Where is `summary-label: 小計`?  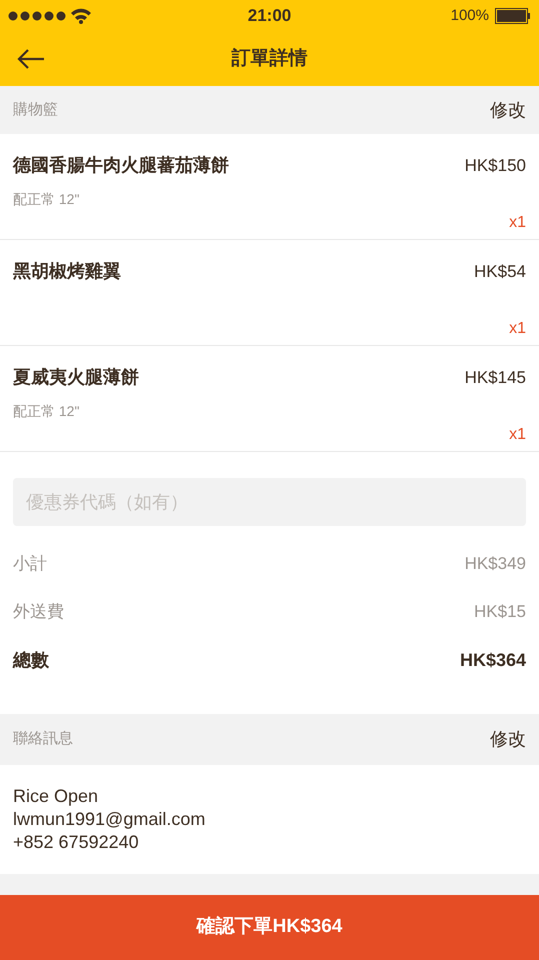 summary-label: 小計 is located at coordinates (30, 564).